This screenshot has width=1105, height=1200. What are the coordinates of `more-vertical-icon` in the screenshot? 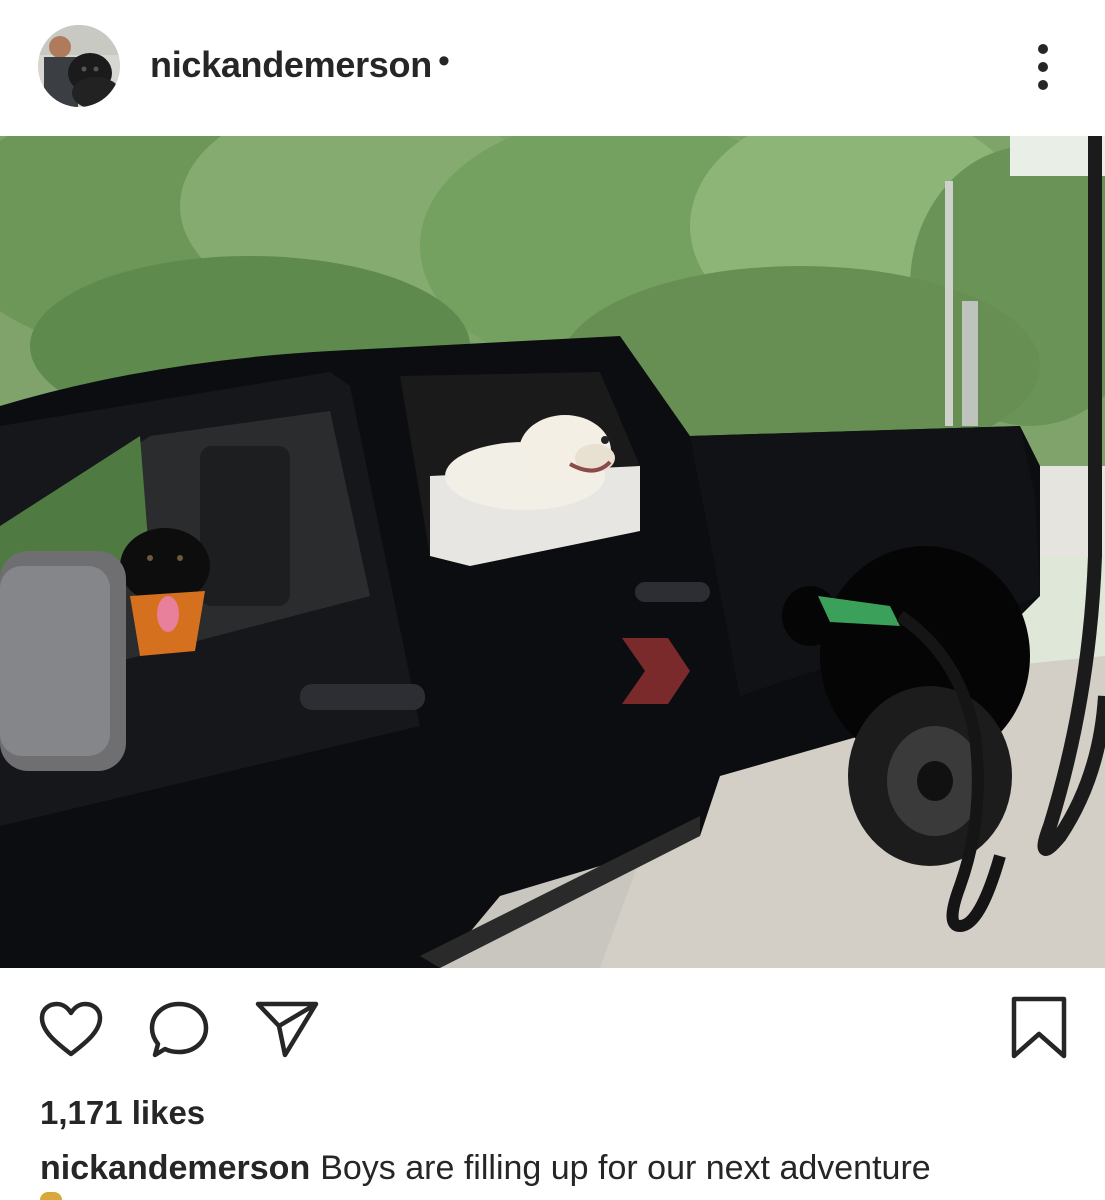 It's located at (1043, 67).